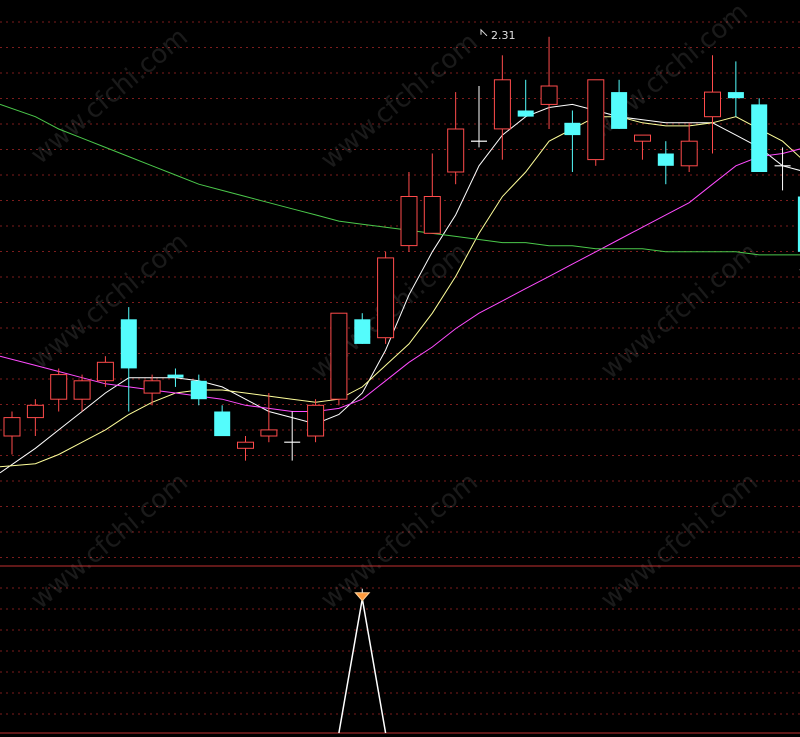 Image resolution: width=800 pixels, height=737 pixels. I want to click on high-price-label: 2.31, so click(503, 35).